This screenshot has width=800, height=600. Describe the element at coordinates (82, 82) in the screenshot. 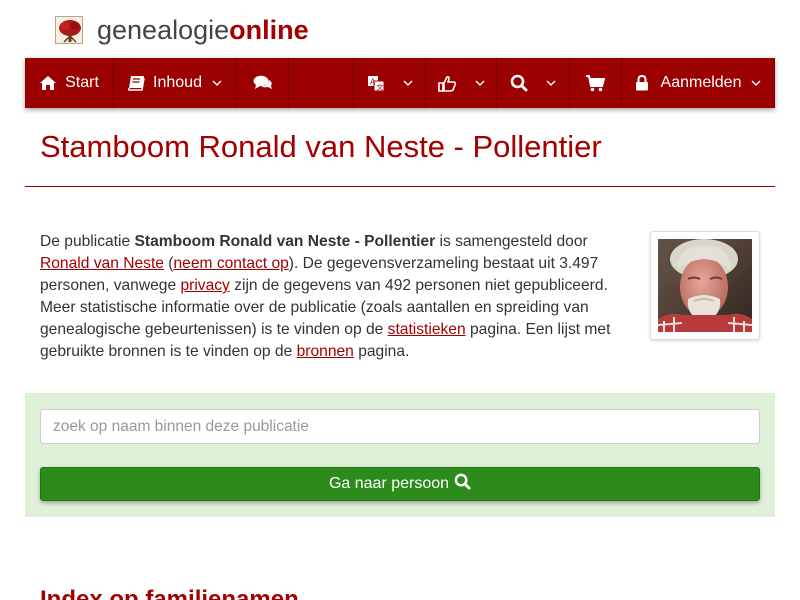

I see `nav-start-label: Start` at that location.